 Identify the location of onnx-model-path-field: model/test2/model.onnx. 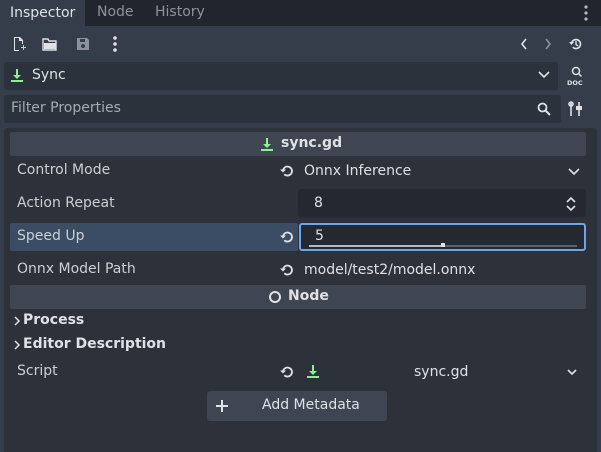
(442, 270).